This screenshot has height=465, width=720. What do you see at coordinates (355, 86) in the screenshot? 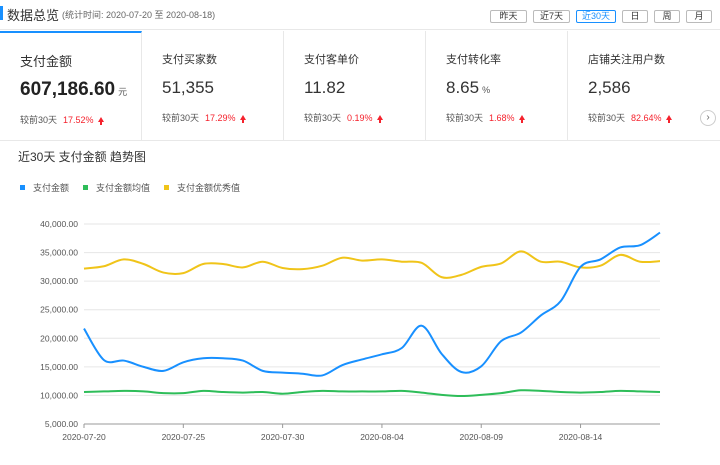
I see `kpi-card-avg-order-value: 支付客单价 11.82 较前30天 0.19%` at bounding box center [355, 86].